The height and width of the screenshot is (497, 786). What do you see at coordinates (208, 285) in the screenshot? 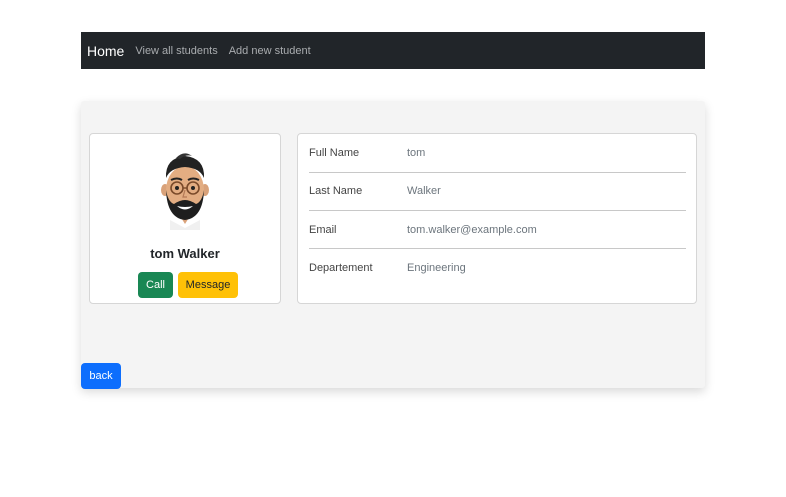
I see `message-button: Message` at bounding box center [208, 285].